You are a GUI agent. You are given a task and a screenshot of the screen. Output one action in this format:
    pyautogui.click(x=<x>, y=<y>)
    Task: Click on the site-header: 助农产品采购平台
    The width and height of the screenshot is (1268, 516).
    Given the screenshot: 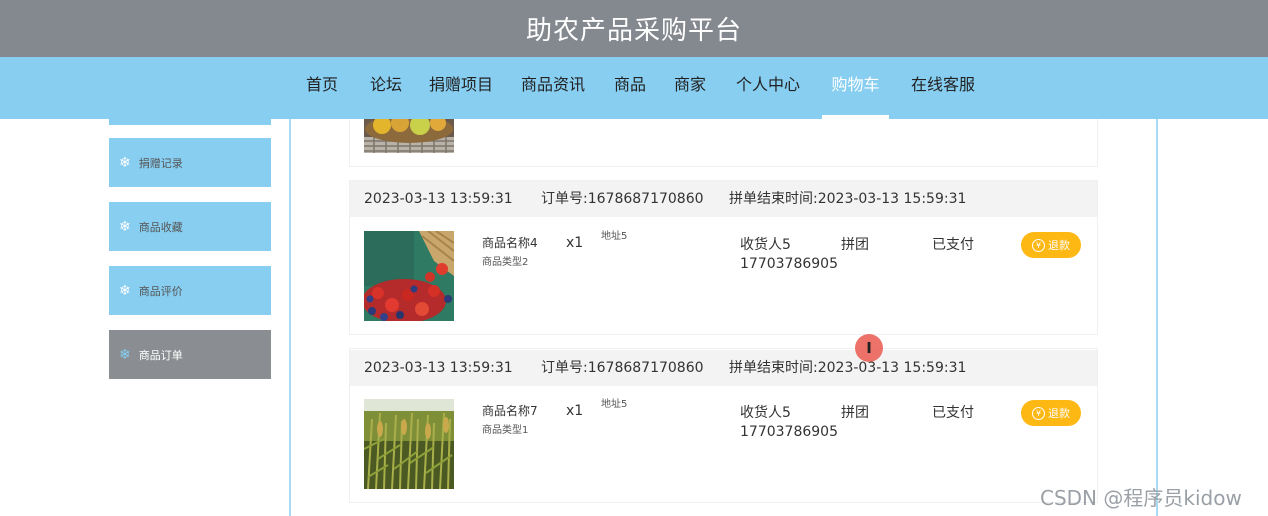 What is the action you would take?
    pyautogui.click(x=634, y=28)
    